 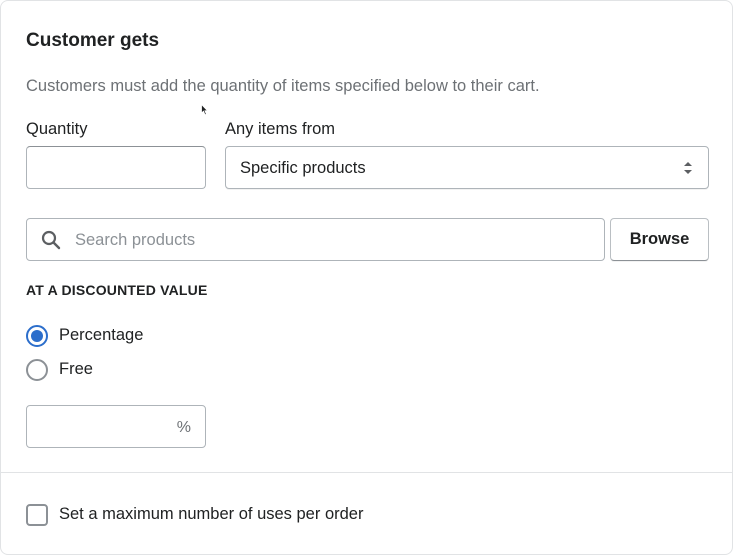 I want to click on quantity-label: Quantity, so click(x=57, y=129).